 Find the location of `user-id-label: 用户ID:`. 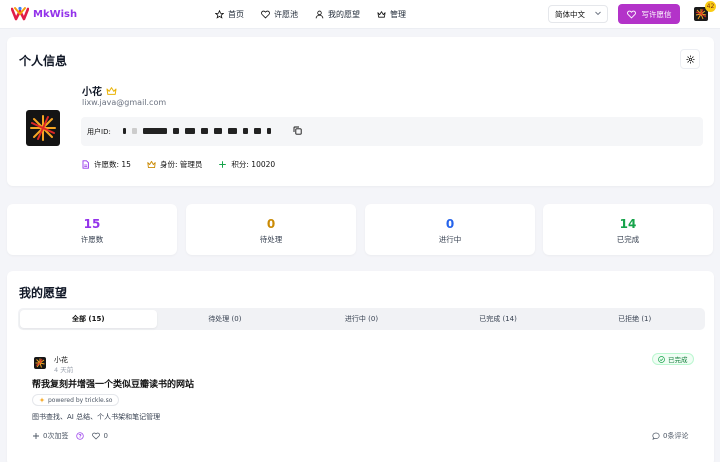

user-id-label: 用户ID: is located at coordinates (99, 132).